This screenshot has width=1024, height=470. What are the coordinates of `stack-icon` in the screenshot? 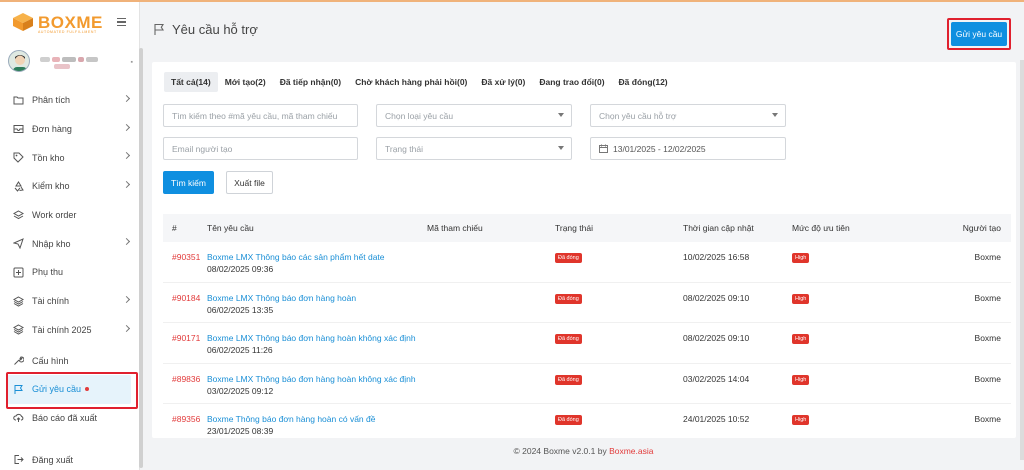 It's located at (18, 329).